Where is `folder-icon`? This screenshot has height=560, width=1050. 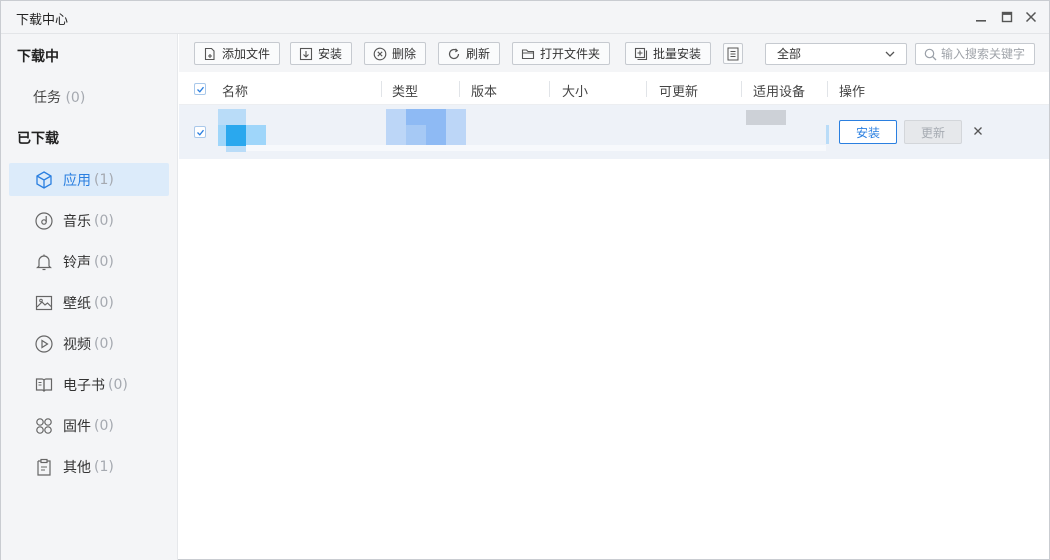 folder-icon is located at coordinates (528, 53).